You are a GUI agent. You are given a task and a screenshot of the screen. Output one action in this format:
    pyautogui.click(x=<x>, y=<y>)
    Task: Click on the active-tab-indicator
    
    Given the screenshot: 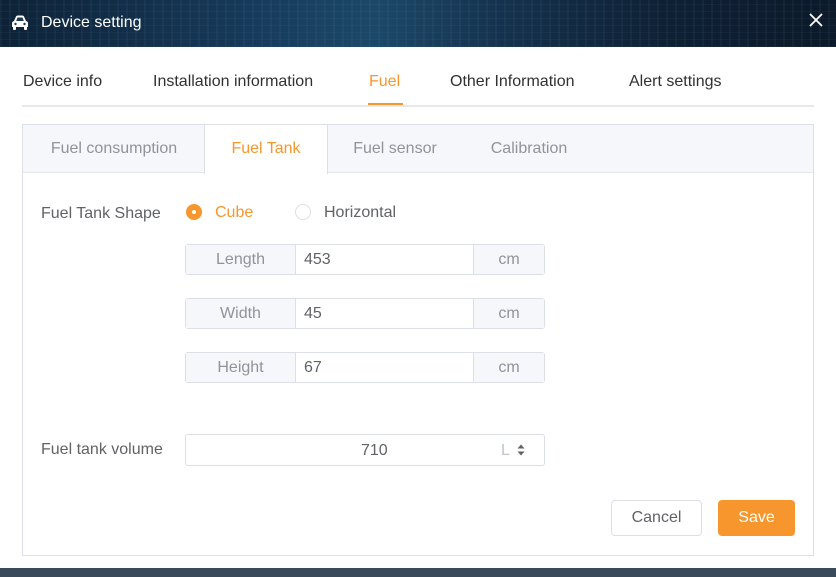 What is the action you would take?
    pyautogui.click(x=385, y=104)
    